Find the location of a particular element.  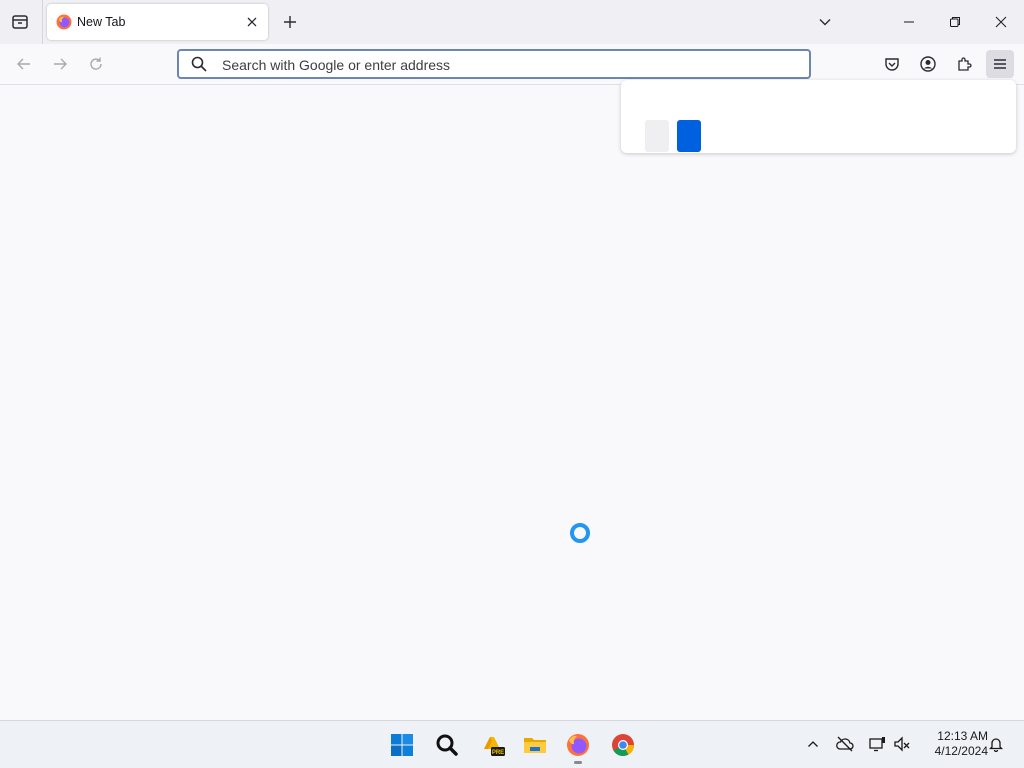

clock-date: 4/12/2024 is located at coordinates (961, 751).